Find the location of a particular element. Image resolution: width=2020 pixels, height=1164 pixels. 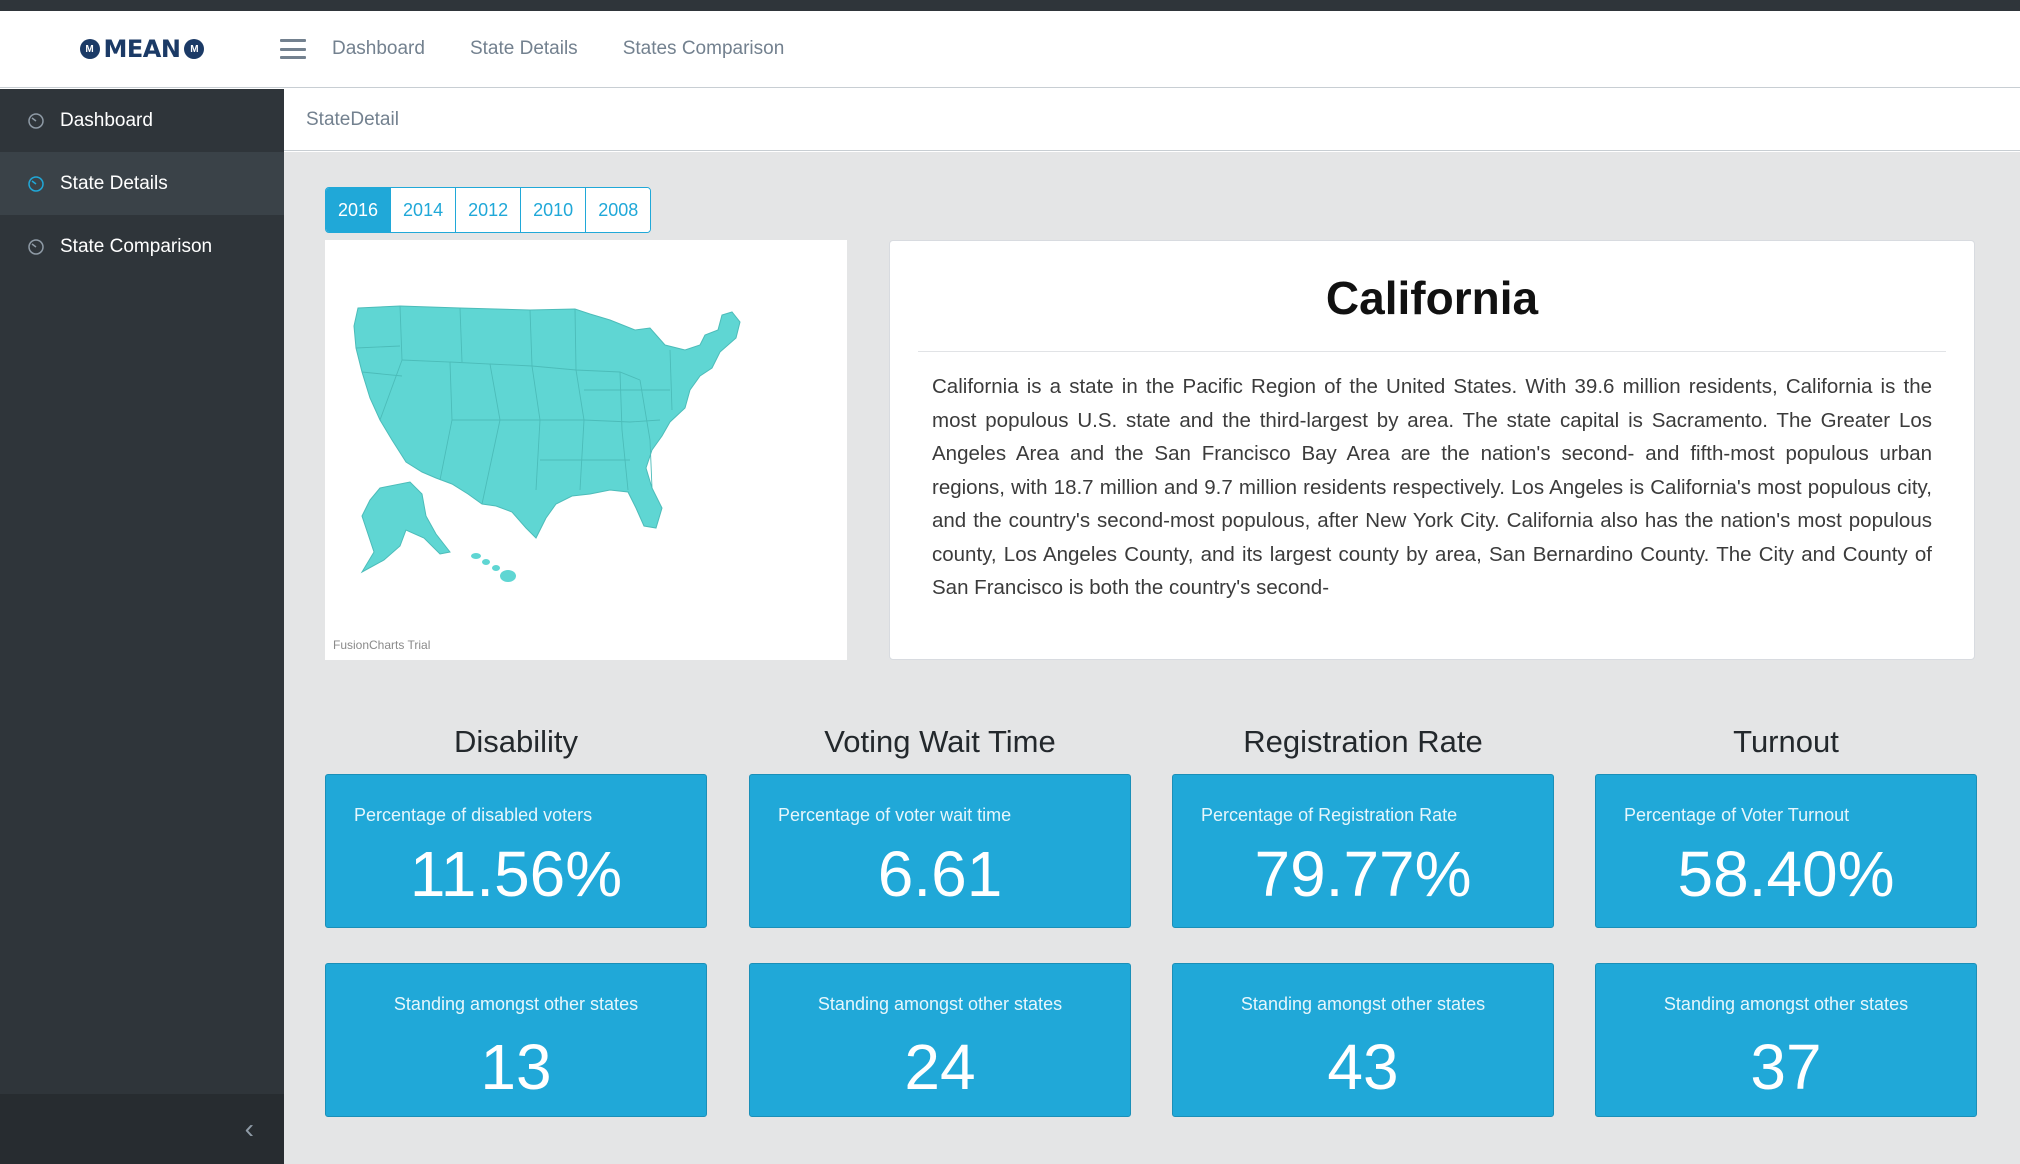

header-nav-states-comparison: States Comparison is located at coordinates (704, 49).